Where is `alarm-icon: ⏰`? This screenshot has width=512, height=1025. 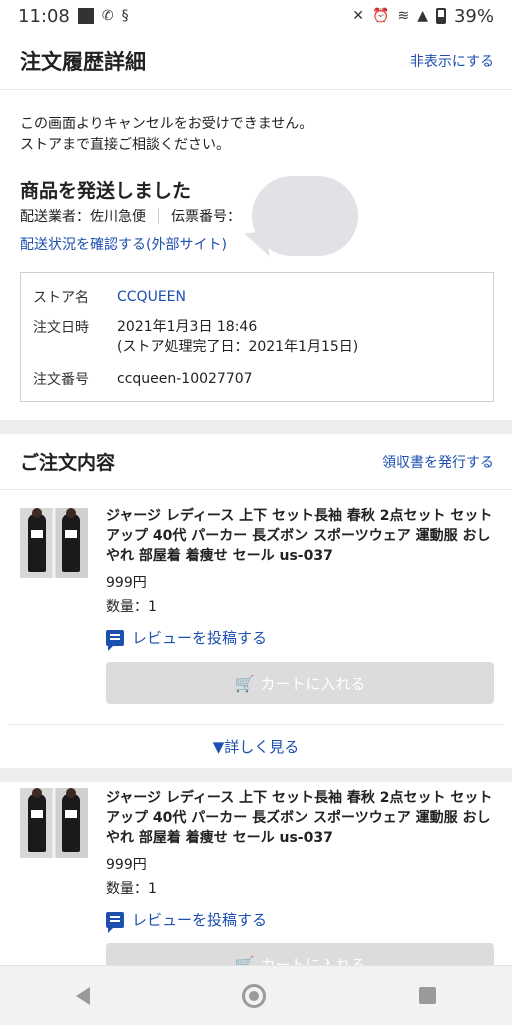 alarm-icon: ⏰ is located at coordinates (381, 16).